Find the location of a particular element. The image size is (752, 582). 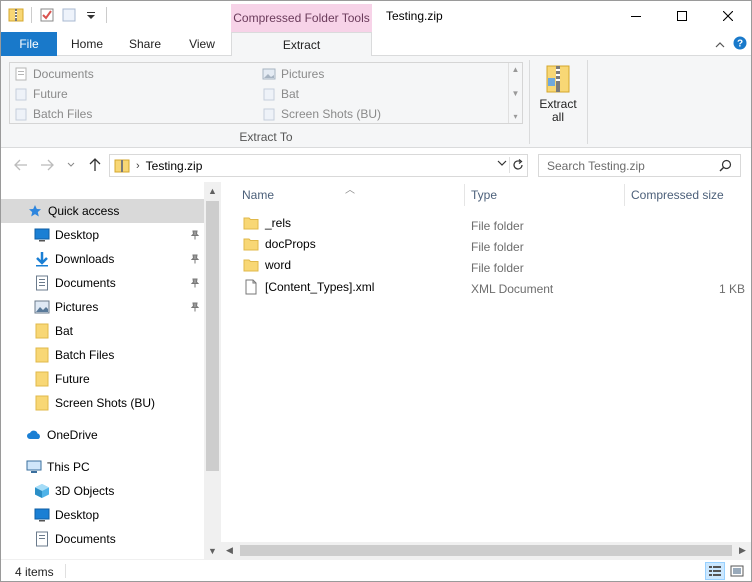

collapse-ribbon-icon is located at coordinates (720, 45).